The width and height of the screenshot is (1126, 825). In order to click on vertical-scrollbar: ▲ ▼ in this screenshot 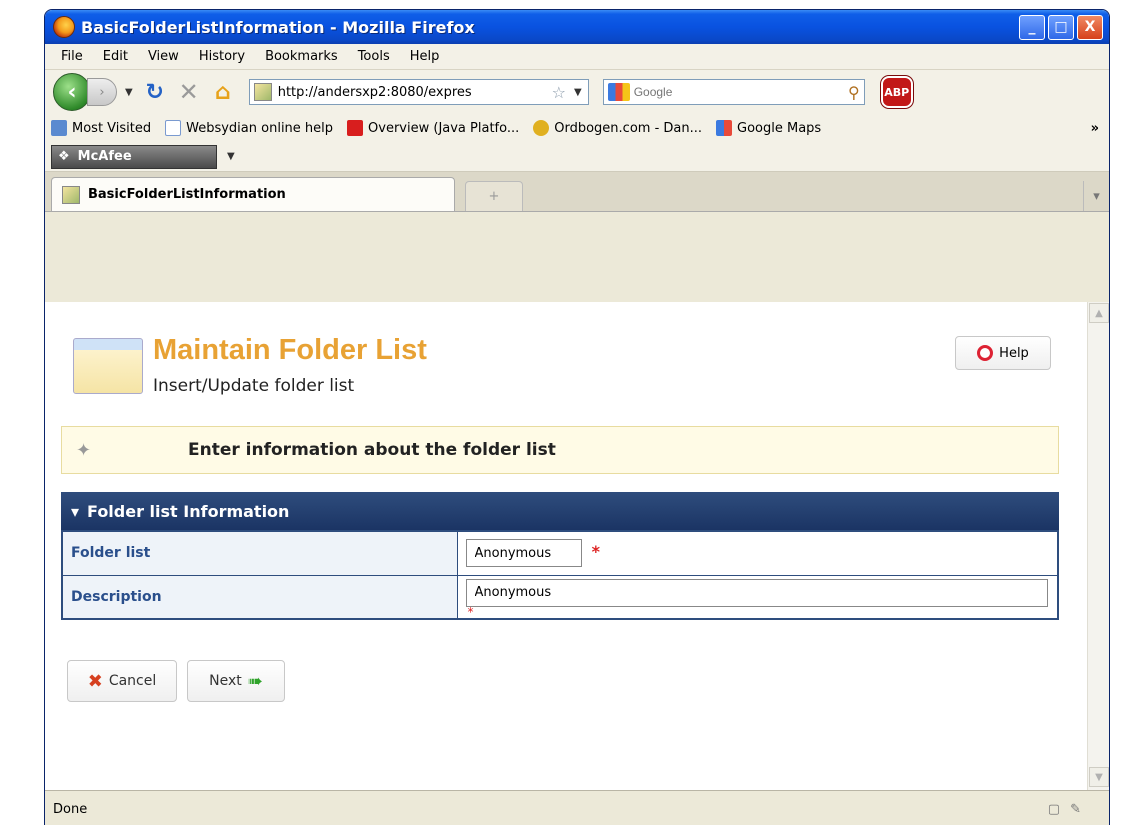, I will do `click(1098, 546)`.